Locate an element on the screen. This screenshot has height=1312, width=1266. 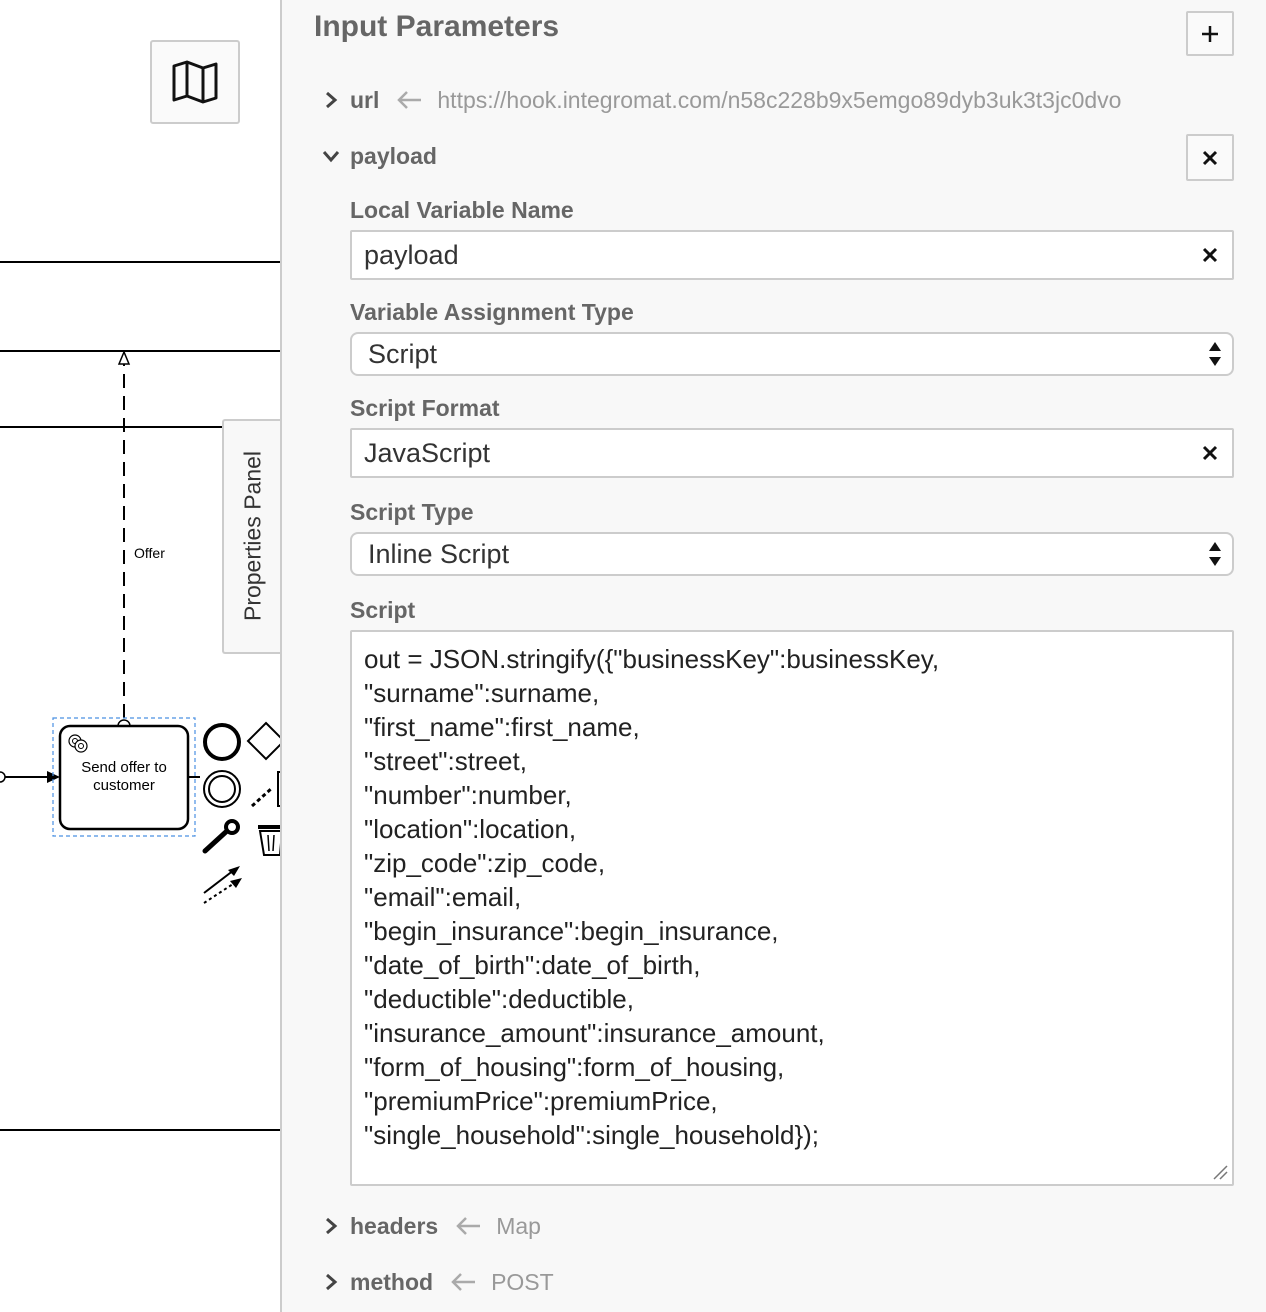
close-icon is located at coordinates (1210, 157).